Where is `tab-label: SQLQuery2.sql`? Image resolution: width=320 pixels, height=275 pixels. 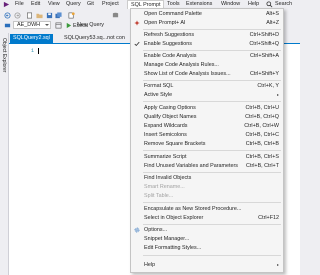 tab-label: SQLQuery2.sql is located at coordinates (31, 38).